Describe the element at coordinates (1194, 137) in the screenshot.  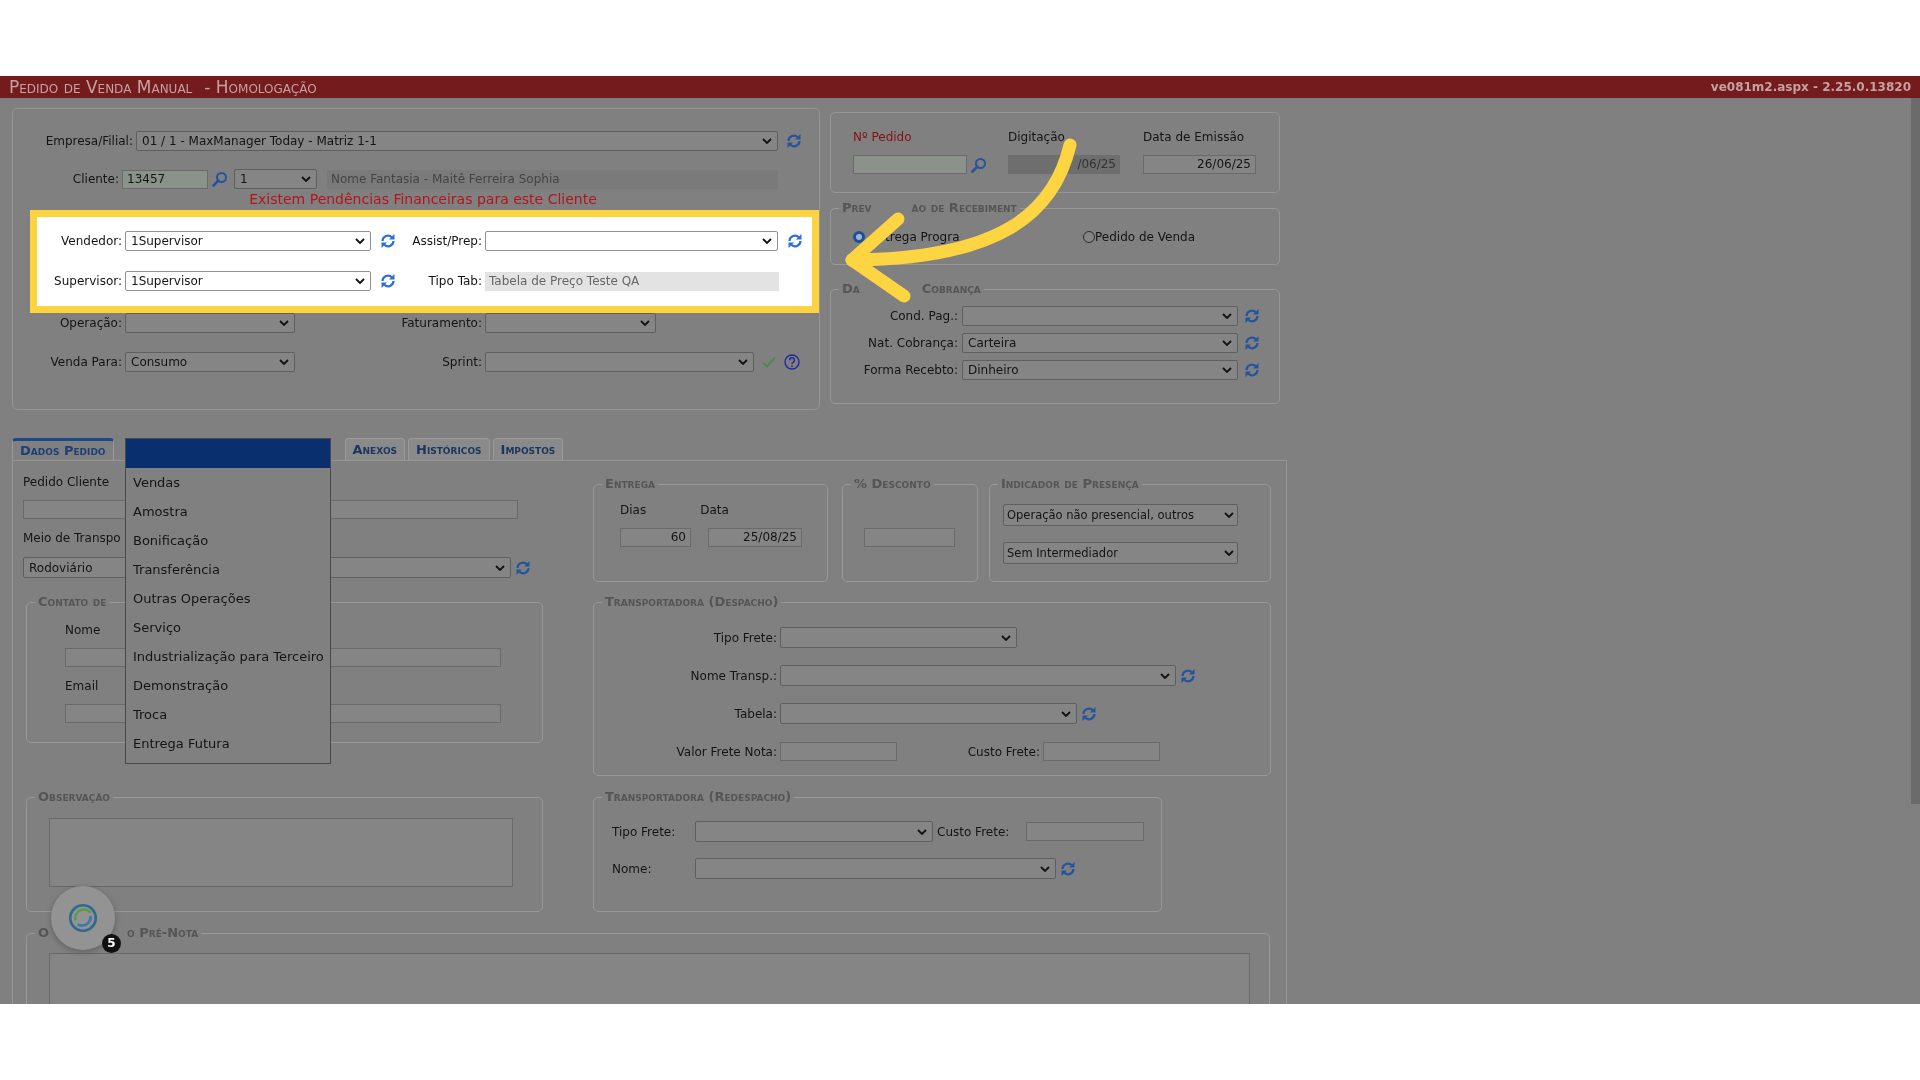
I see `field-label: Data de Emissão` at that location.